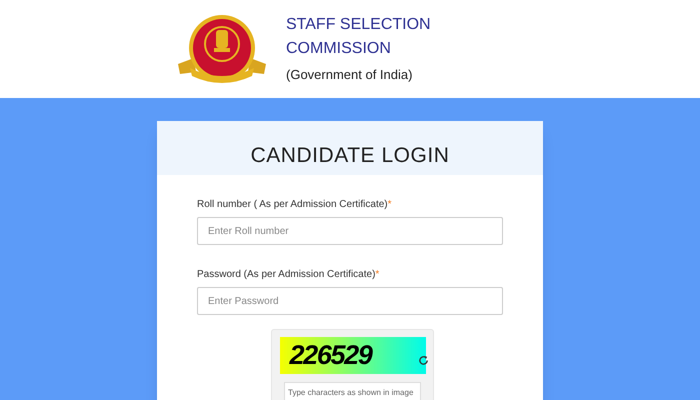  Describe the element at coordinates (353, 355) in the screenshot. I see `captcha-image: 226529` at that location.